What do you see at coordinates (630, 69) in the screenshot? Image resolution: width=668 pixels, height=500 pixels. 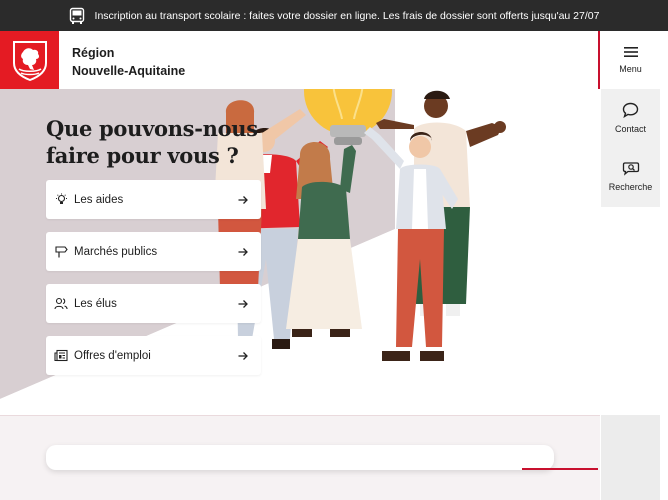 I see `menu-label: Menu` at bounding box center [630, 69].